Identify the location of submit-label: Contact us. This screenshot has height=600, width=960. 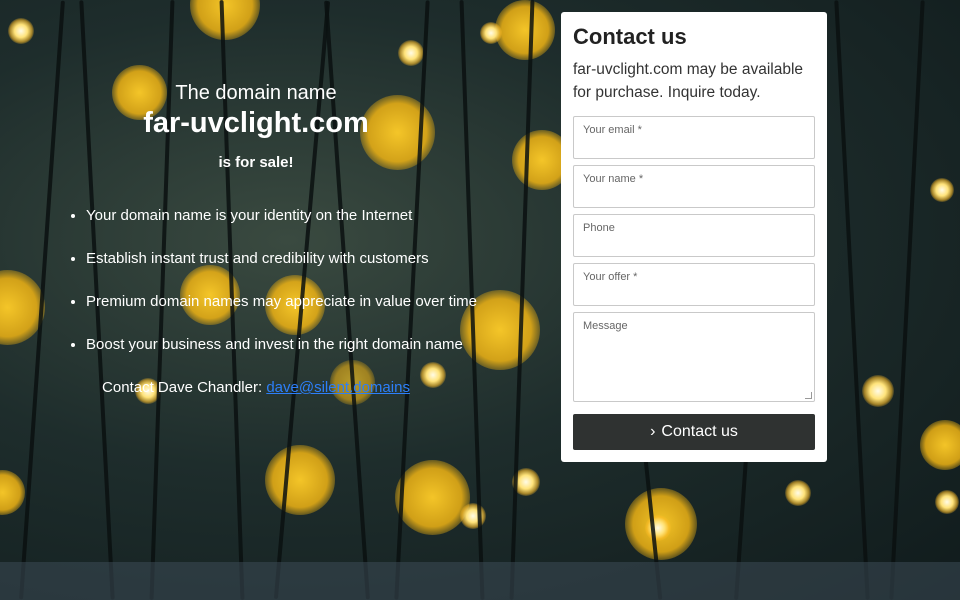
(699, 431).